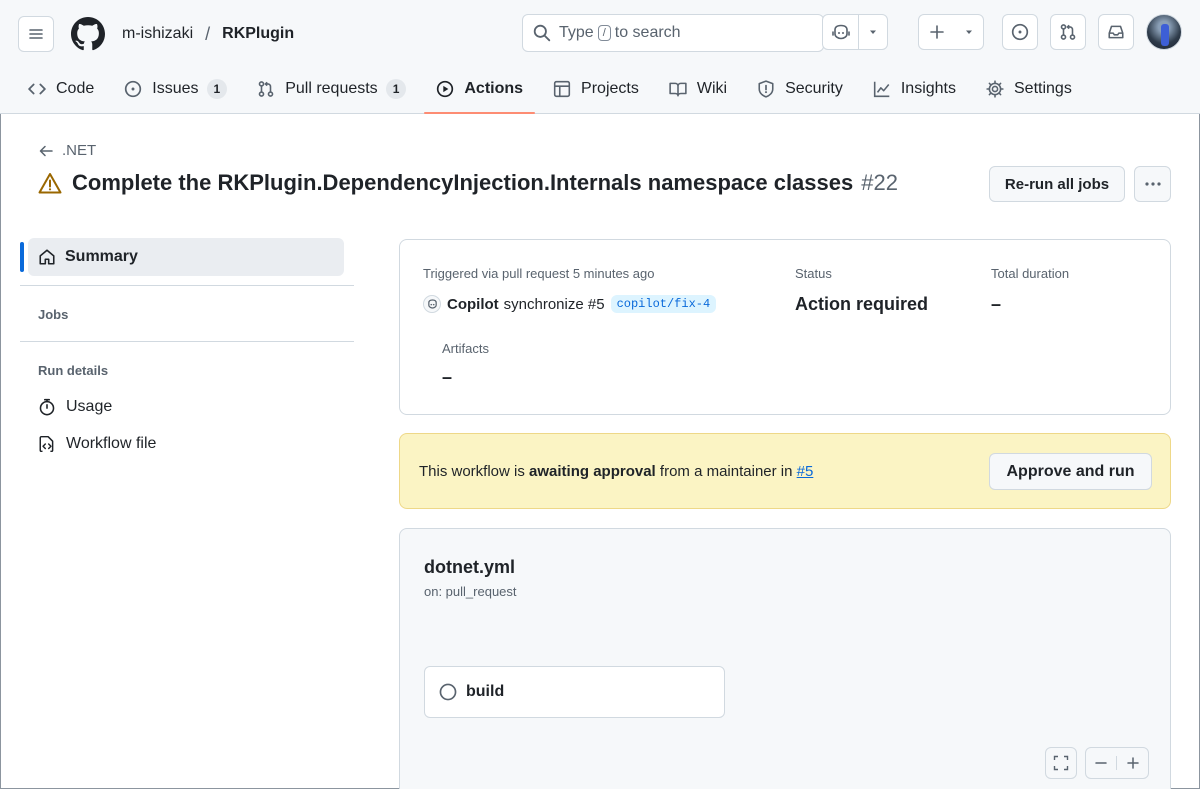  Describe the element at coordinates (75, 88) in the screenshot. I see `tab-label: Code` at that location.